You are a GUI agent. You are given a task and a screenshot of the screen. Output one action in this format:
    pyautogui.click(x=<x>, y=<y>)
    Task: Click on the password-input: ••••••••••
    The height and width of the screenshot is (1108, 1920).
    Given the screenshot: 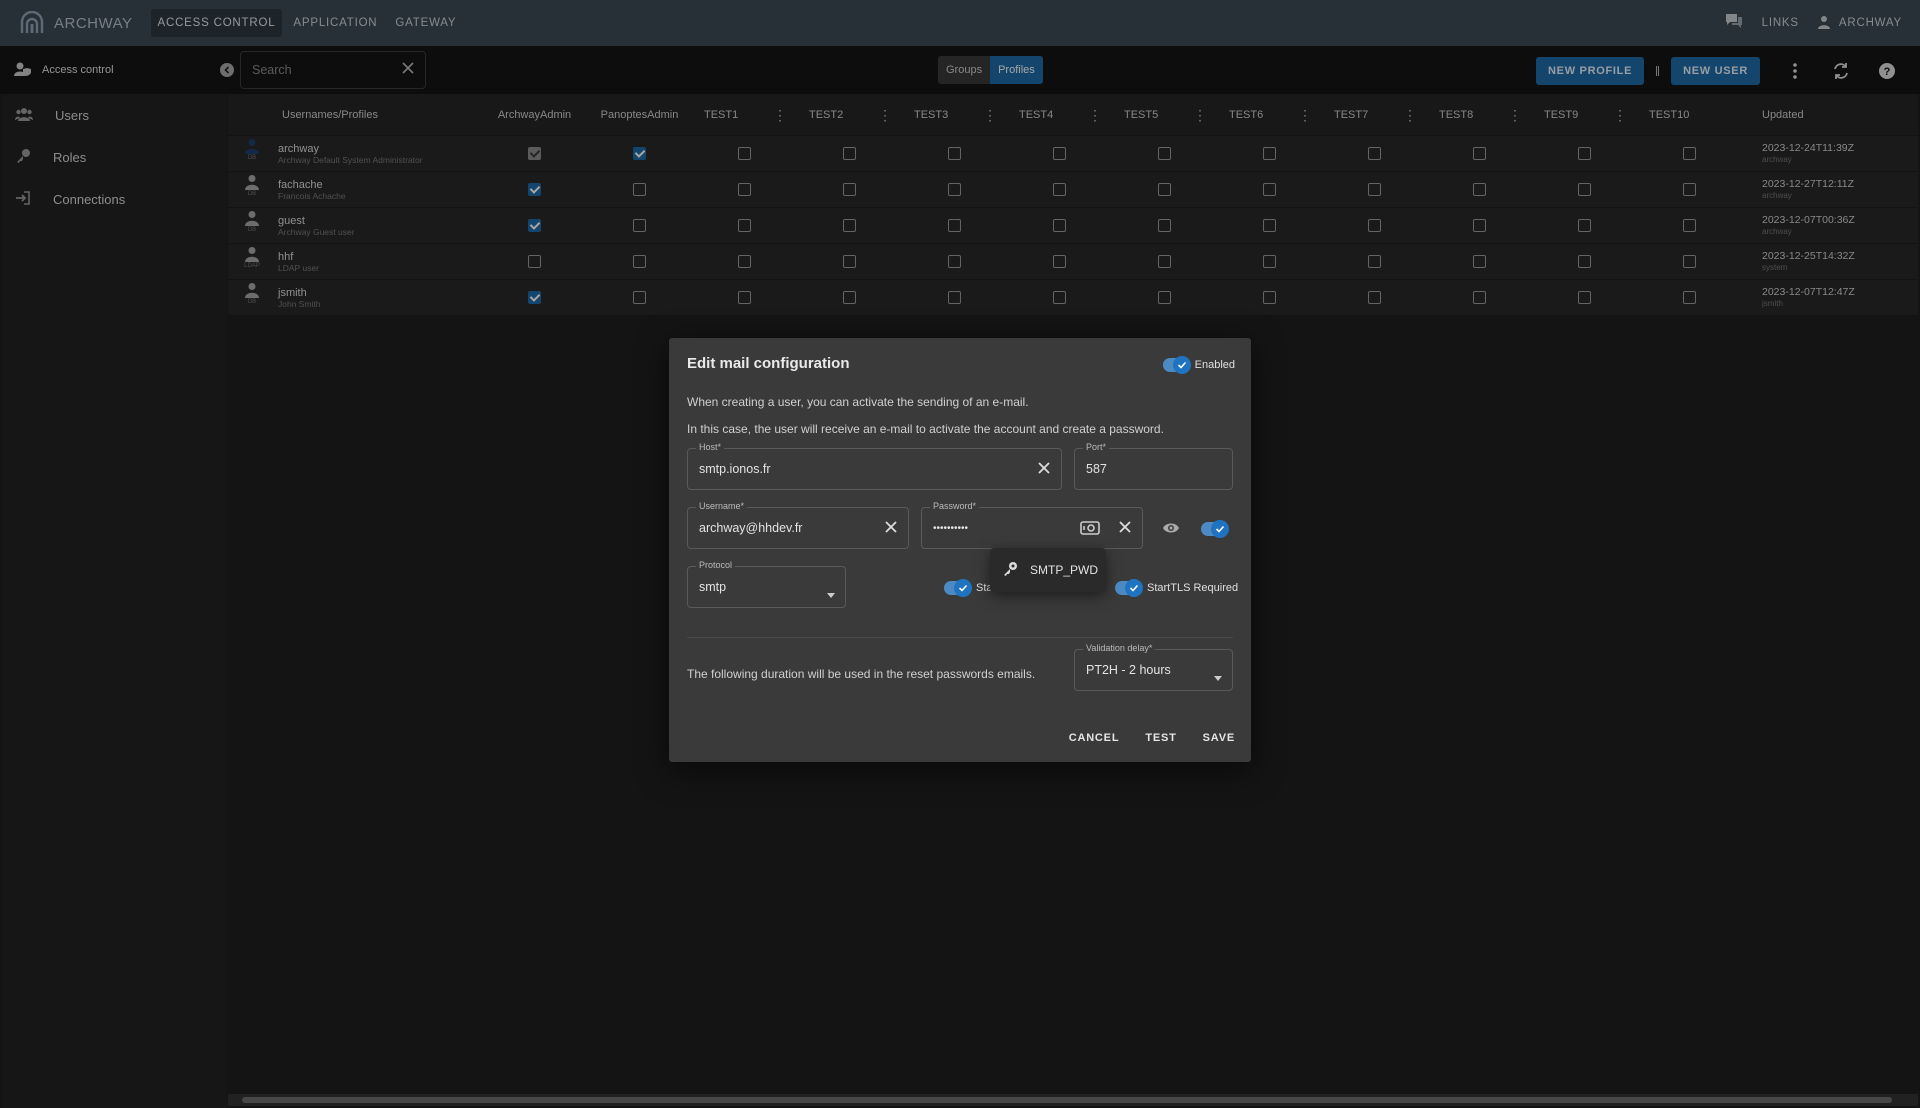 What is the action you would take?
    pyautogui.click(x=950, y=528)
    